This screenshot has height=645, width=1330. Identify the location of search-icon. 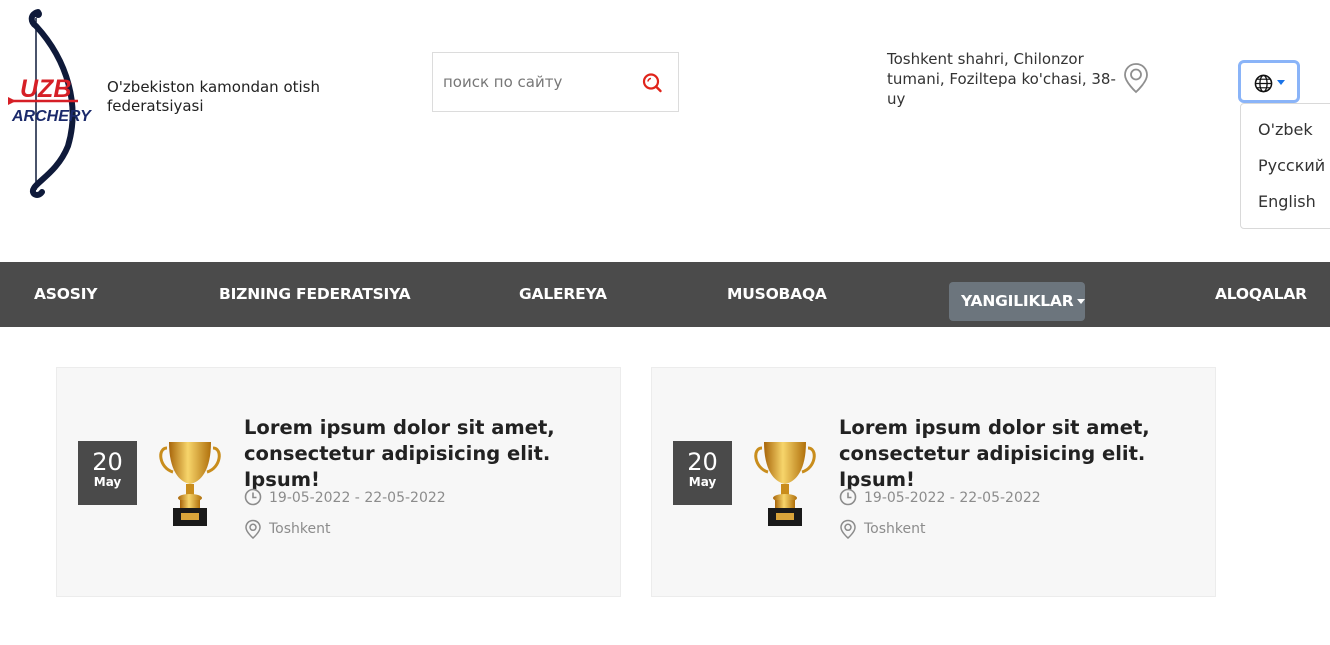
(652, 83).